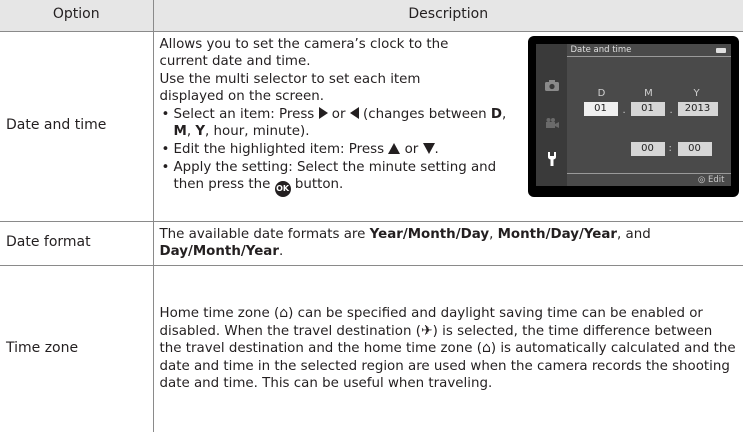  Describe the element at coordinates (551, 158) in the screenshot. I see `wrench-icon` at that location.